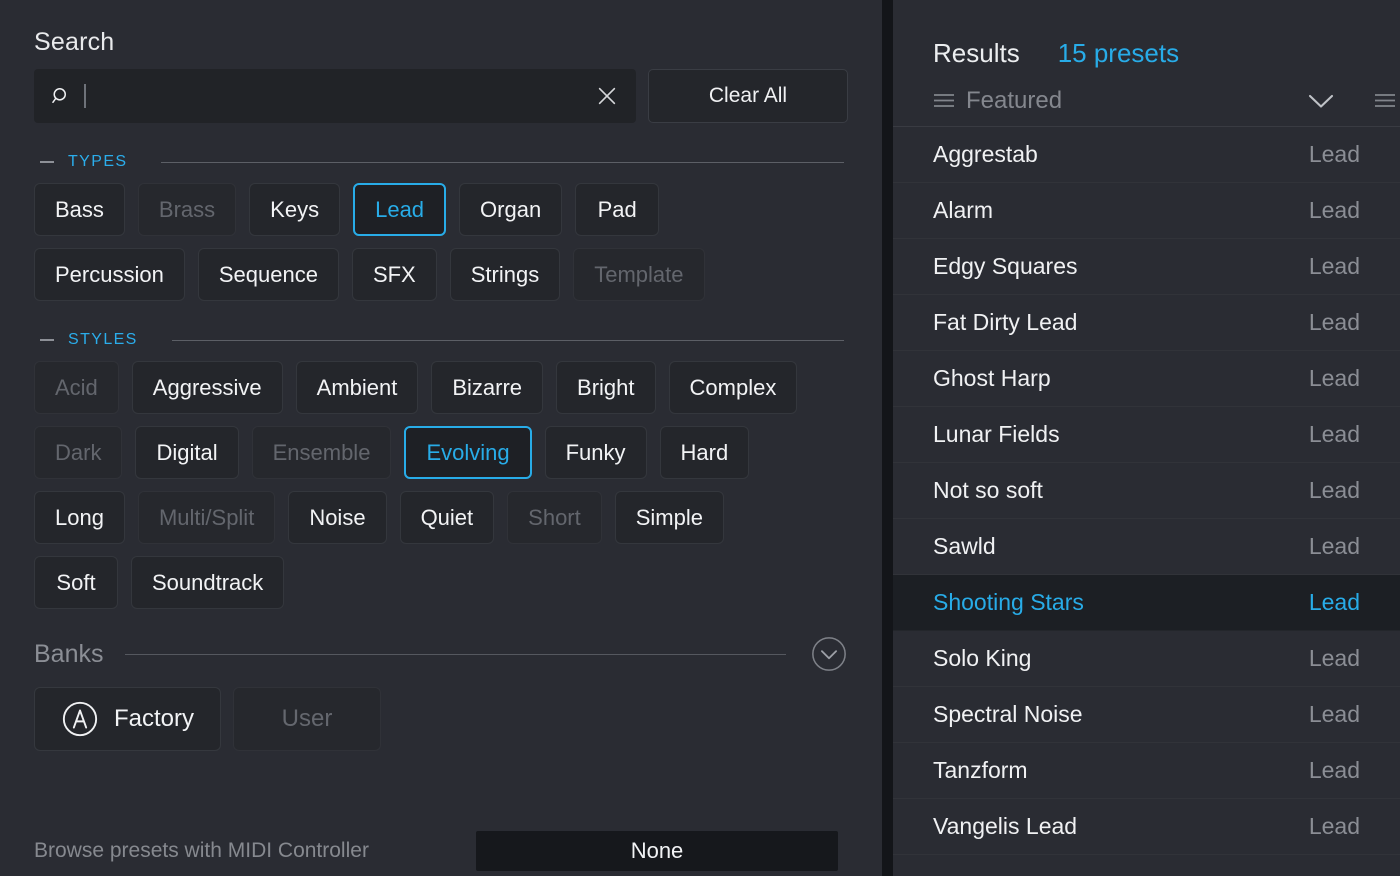 The height and width of the screenshot is (876, 1400). Describe the element at coordinates (748, 96) in the screenshot. I see `clear-all-button: Clear All` at that location.